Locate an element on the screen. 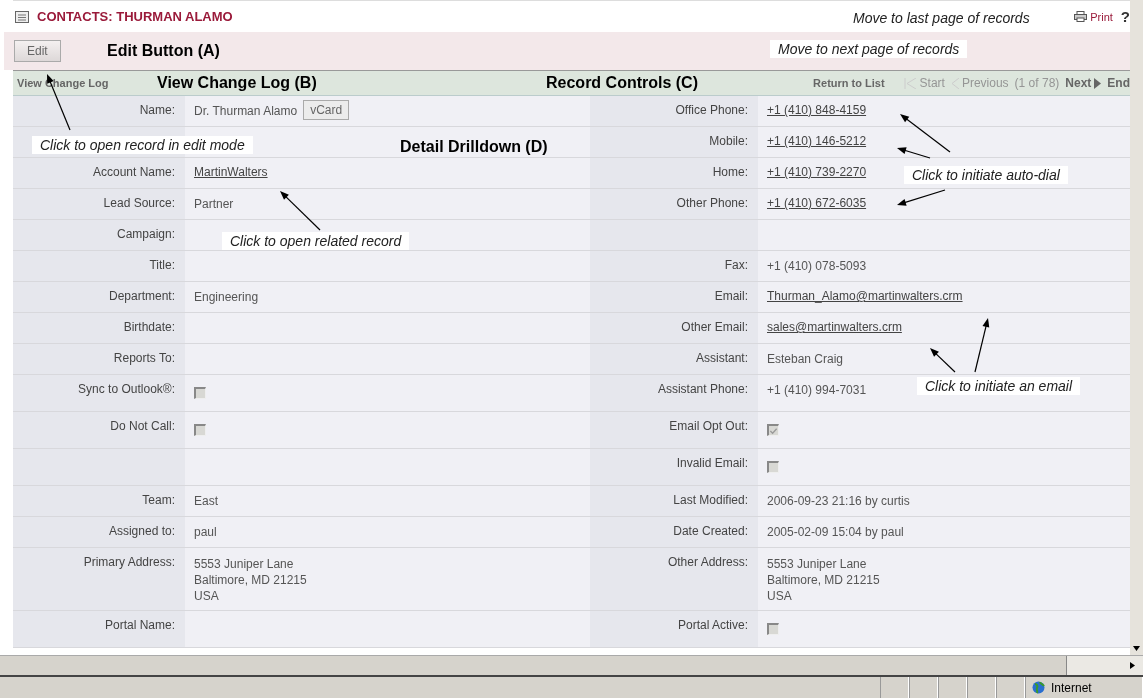 This screenshot has width=1143, height=698. field-link: Thurman_Alamo@martinwalters.crm is located at coordinates (865, 296).